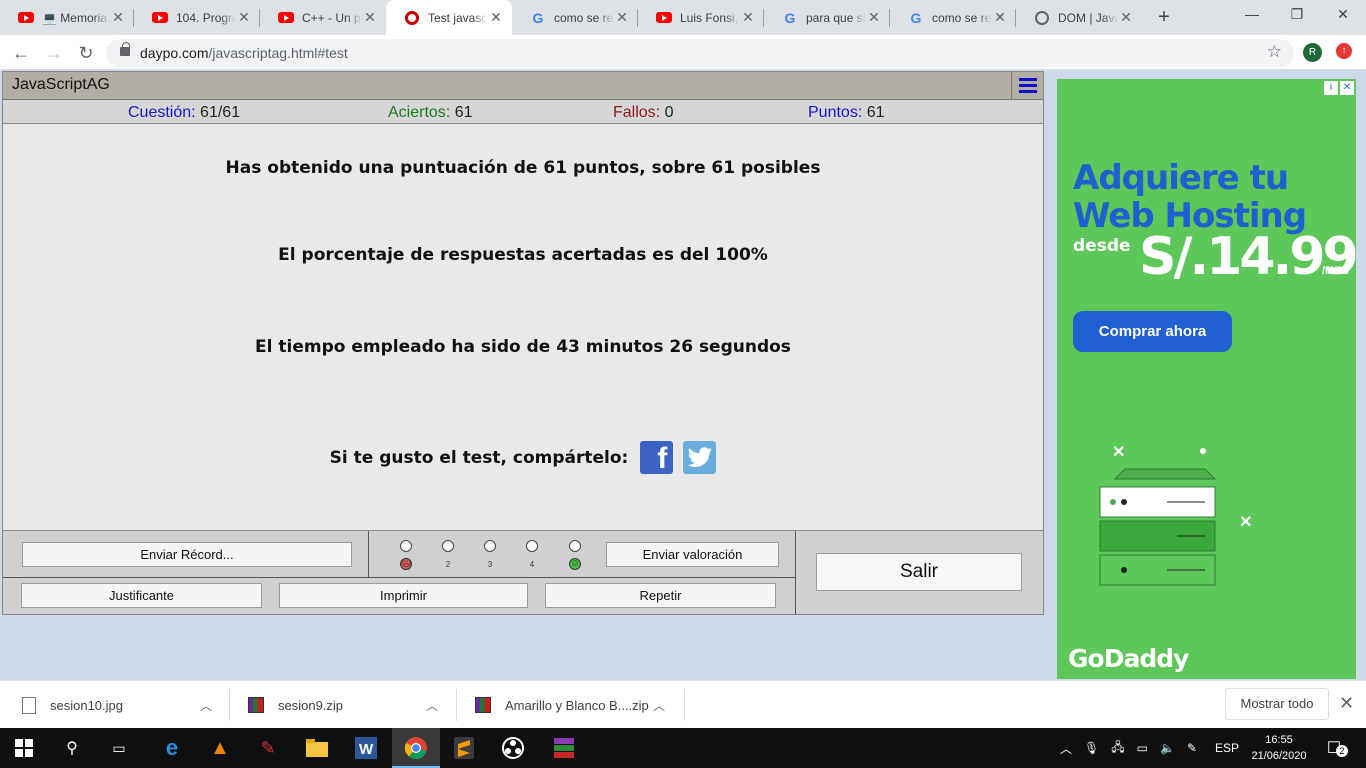  Describe the element at coordinates (348, 705) in the screenshot. I see `download-item: sesion9.zip ︿` at that location.